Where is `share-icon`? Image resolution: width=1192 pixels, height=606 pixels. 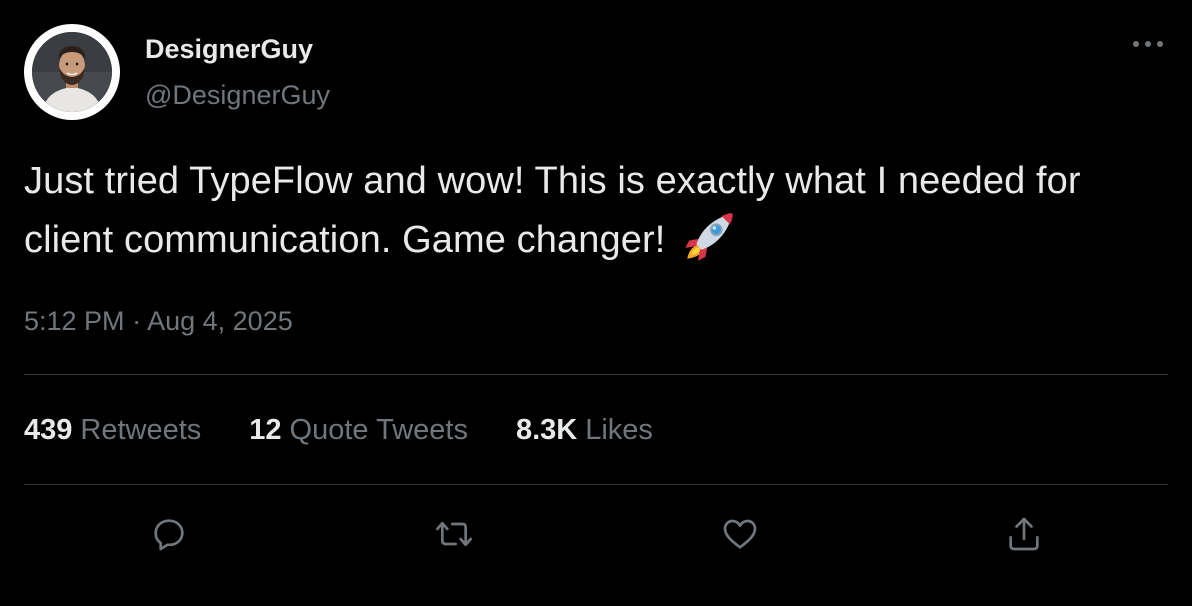
share-icon is located at coordinates (1024, 534).